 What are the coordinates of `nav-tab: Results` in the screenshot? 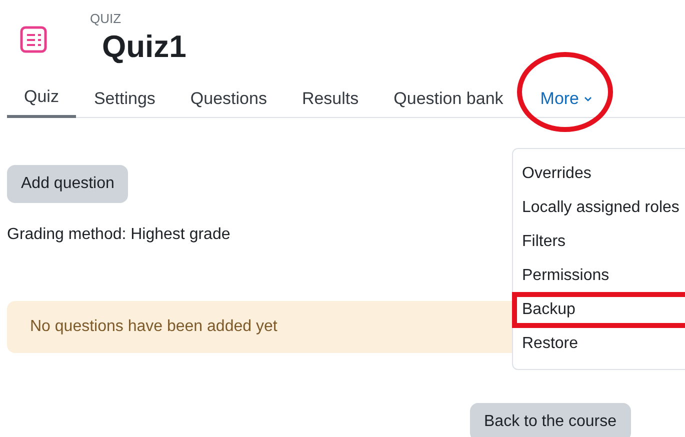 It's located at (330, 98).